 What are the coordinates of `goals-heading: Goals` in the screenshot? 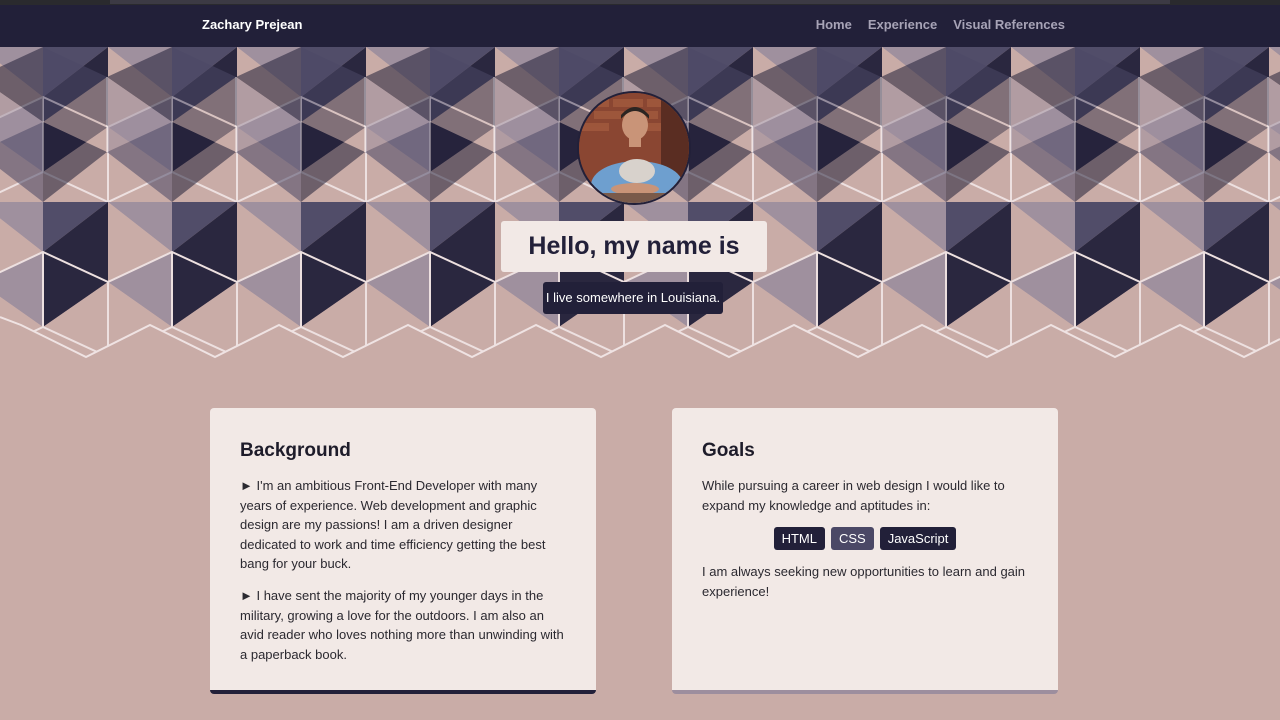 It's located at (728, 450).